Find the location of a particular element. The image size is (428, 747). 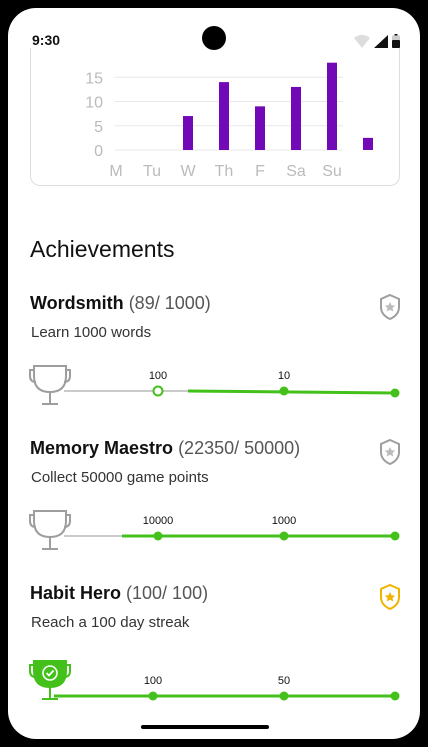

status-icons is located at coordinates (377, 41).